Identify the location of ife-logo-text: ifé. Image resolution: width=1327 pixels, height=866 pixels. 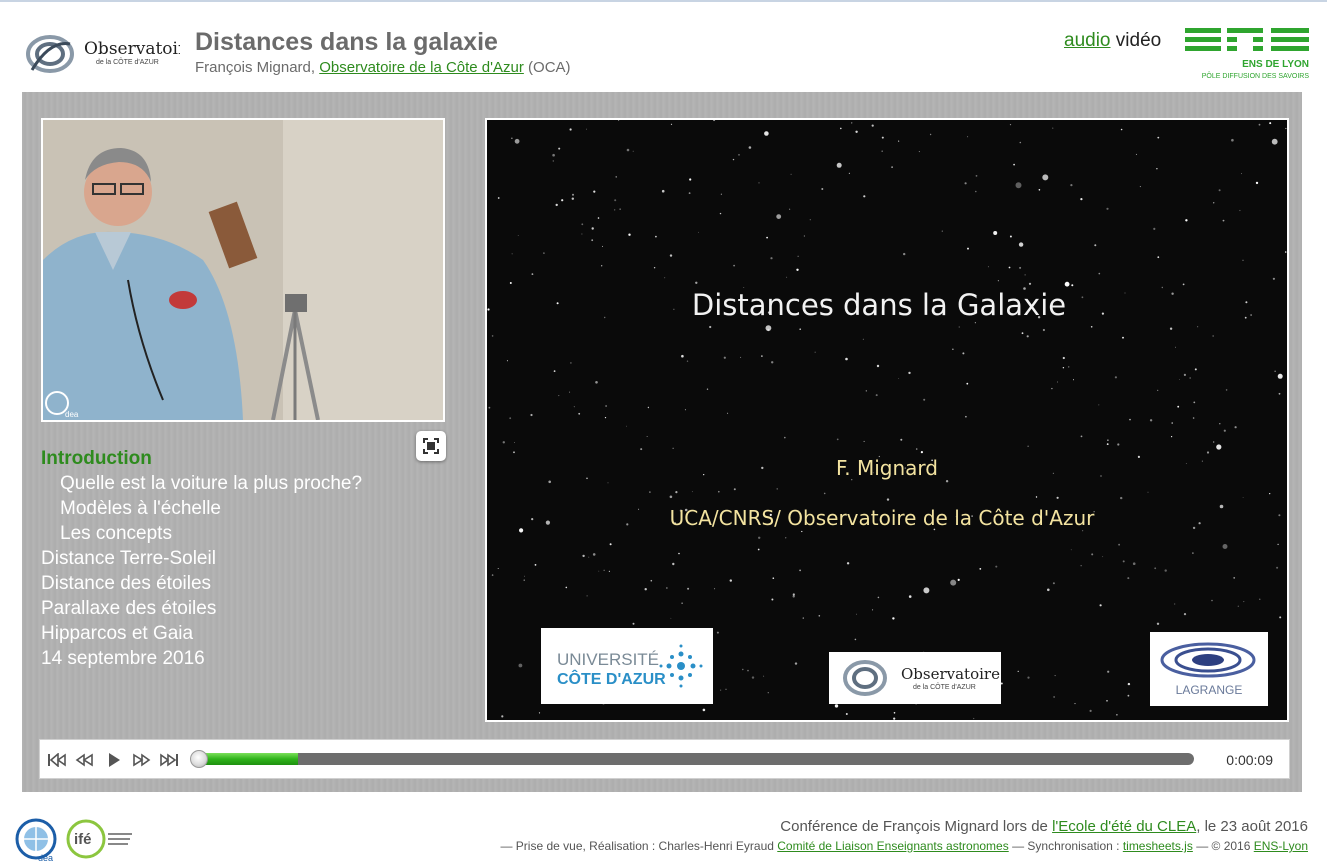
(83, 839).